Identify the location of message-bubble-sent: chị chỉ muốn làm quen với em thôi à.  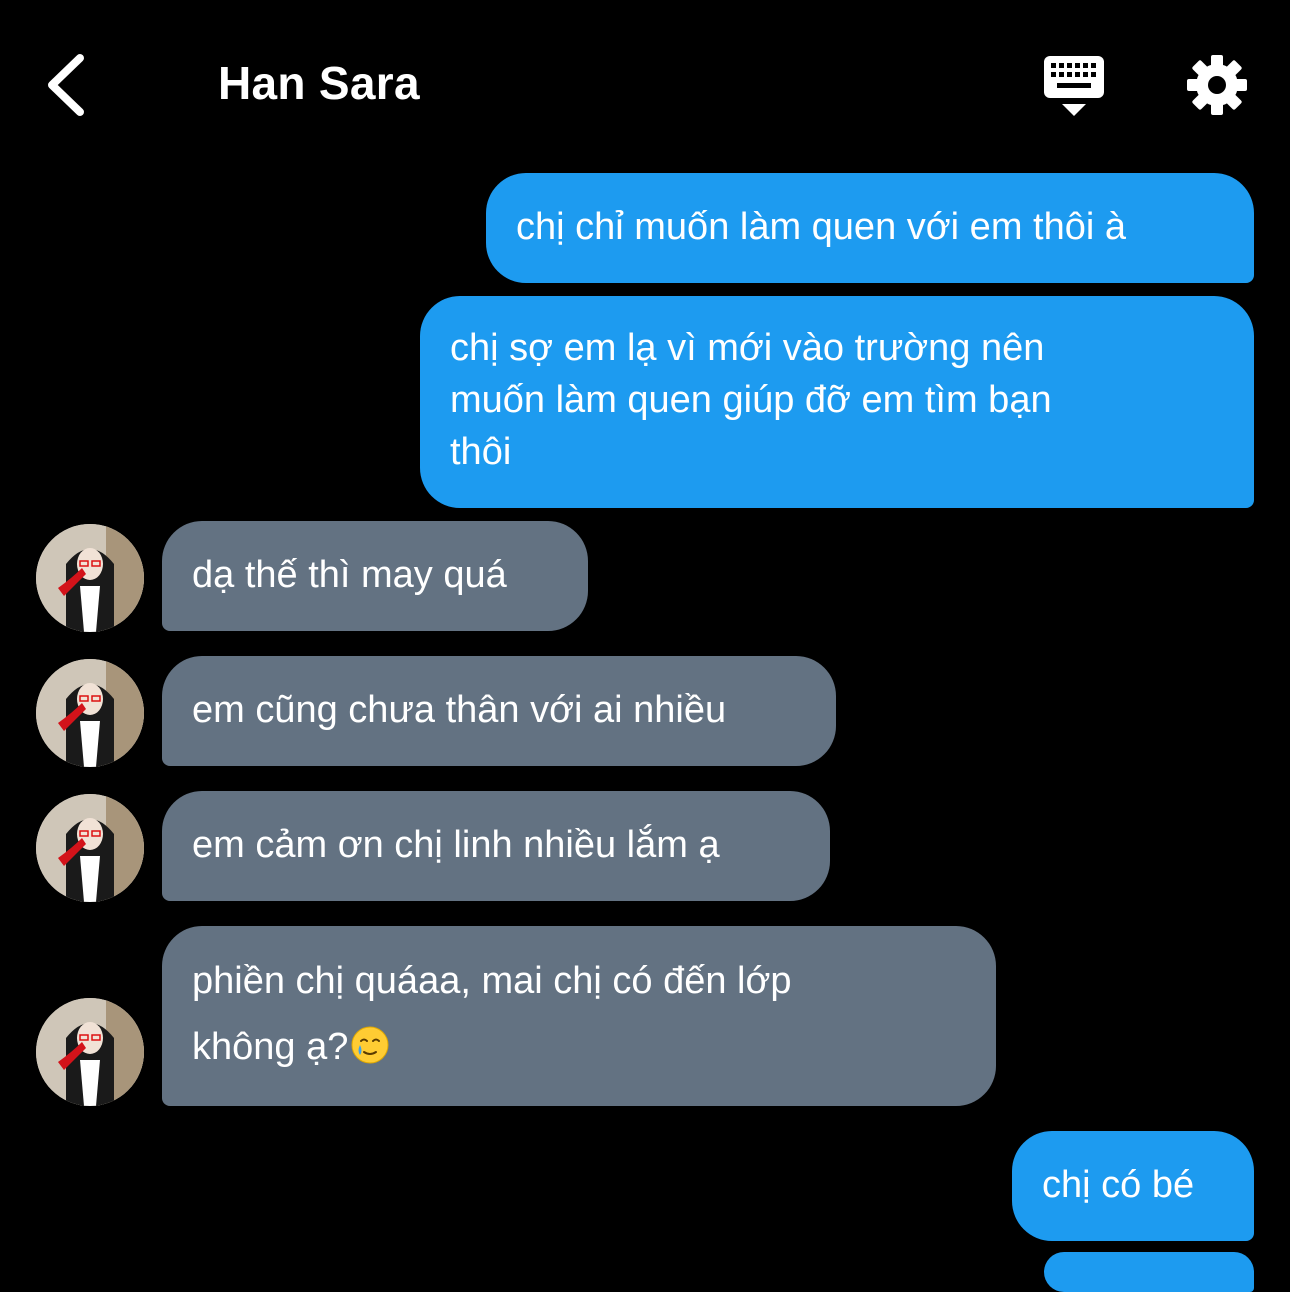
(870, 228).